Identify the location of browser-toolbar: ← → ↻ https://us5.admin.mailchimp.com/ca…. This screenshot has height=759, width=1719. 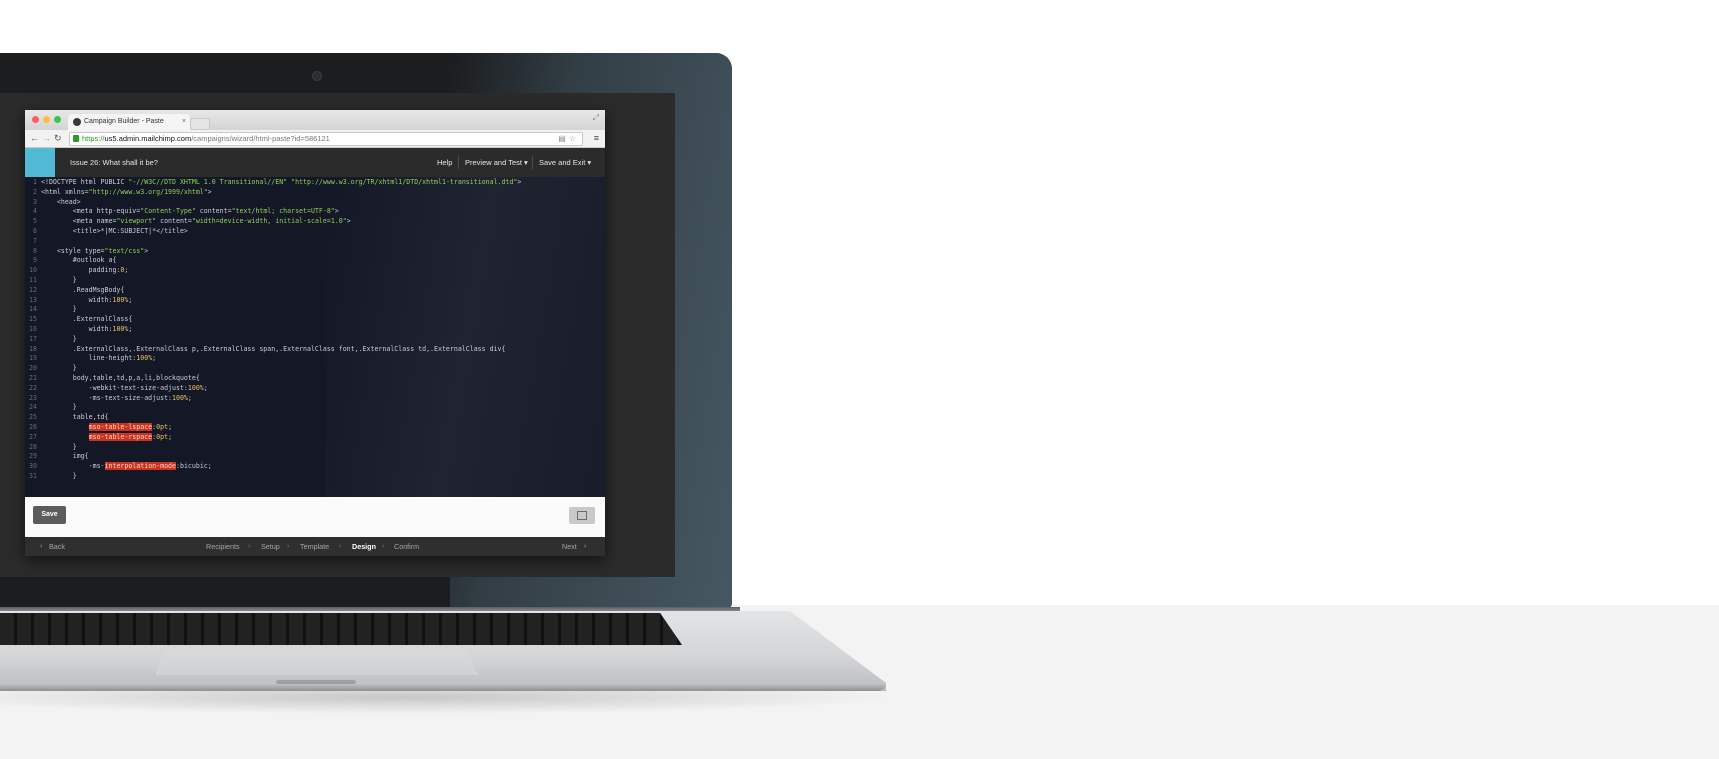
(315, 139).